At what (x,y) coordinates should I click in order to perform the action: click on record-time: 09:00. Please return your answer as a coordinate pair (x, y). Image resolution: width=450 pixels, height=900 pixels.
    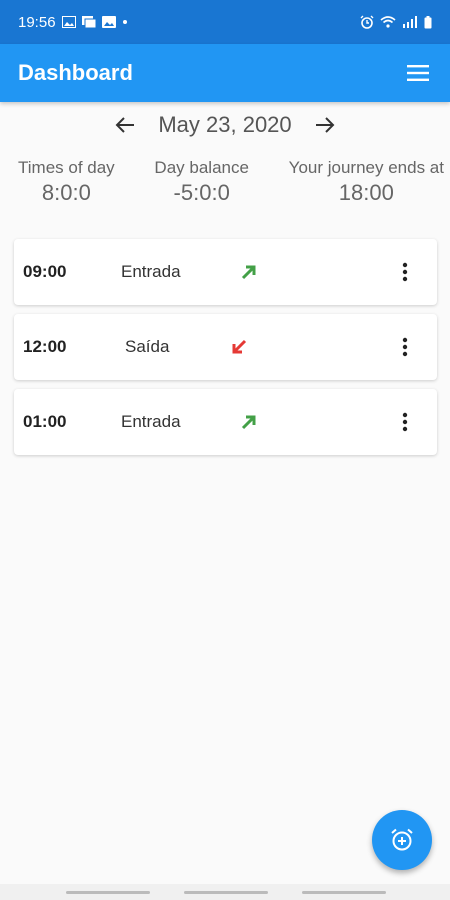
    Looking at the image, I should click on (45, 271).